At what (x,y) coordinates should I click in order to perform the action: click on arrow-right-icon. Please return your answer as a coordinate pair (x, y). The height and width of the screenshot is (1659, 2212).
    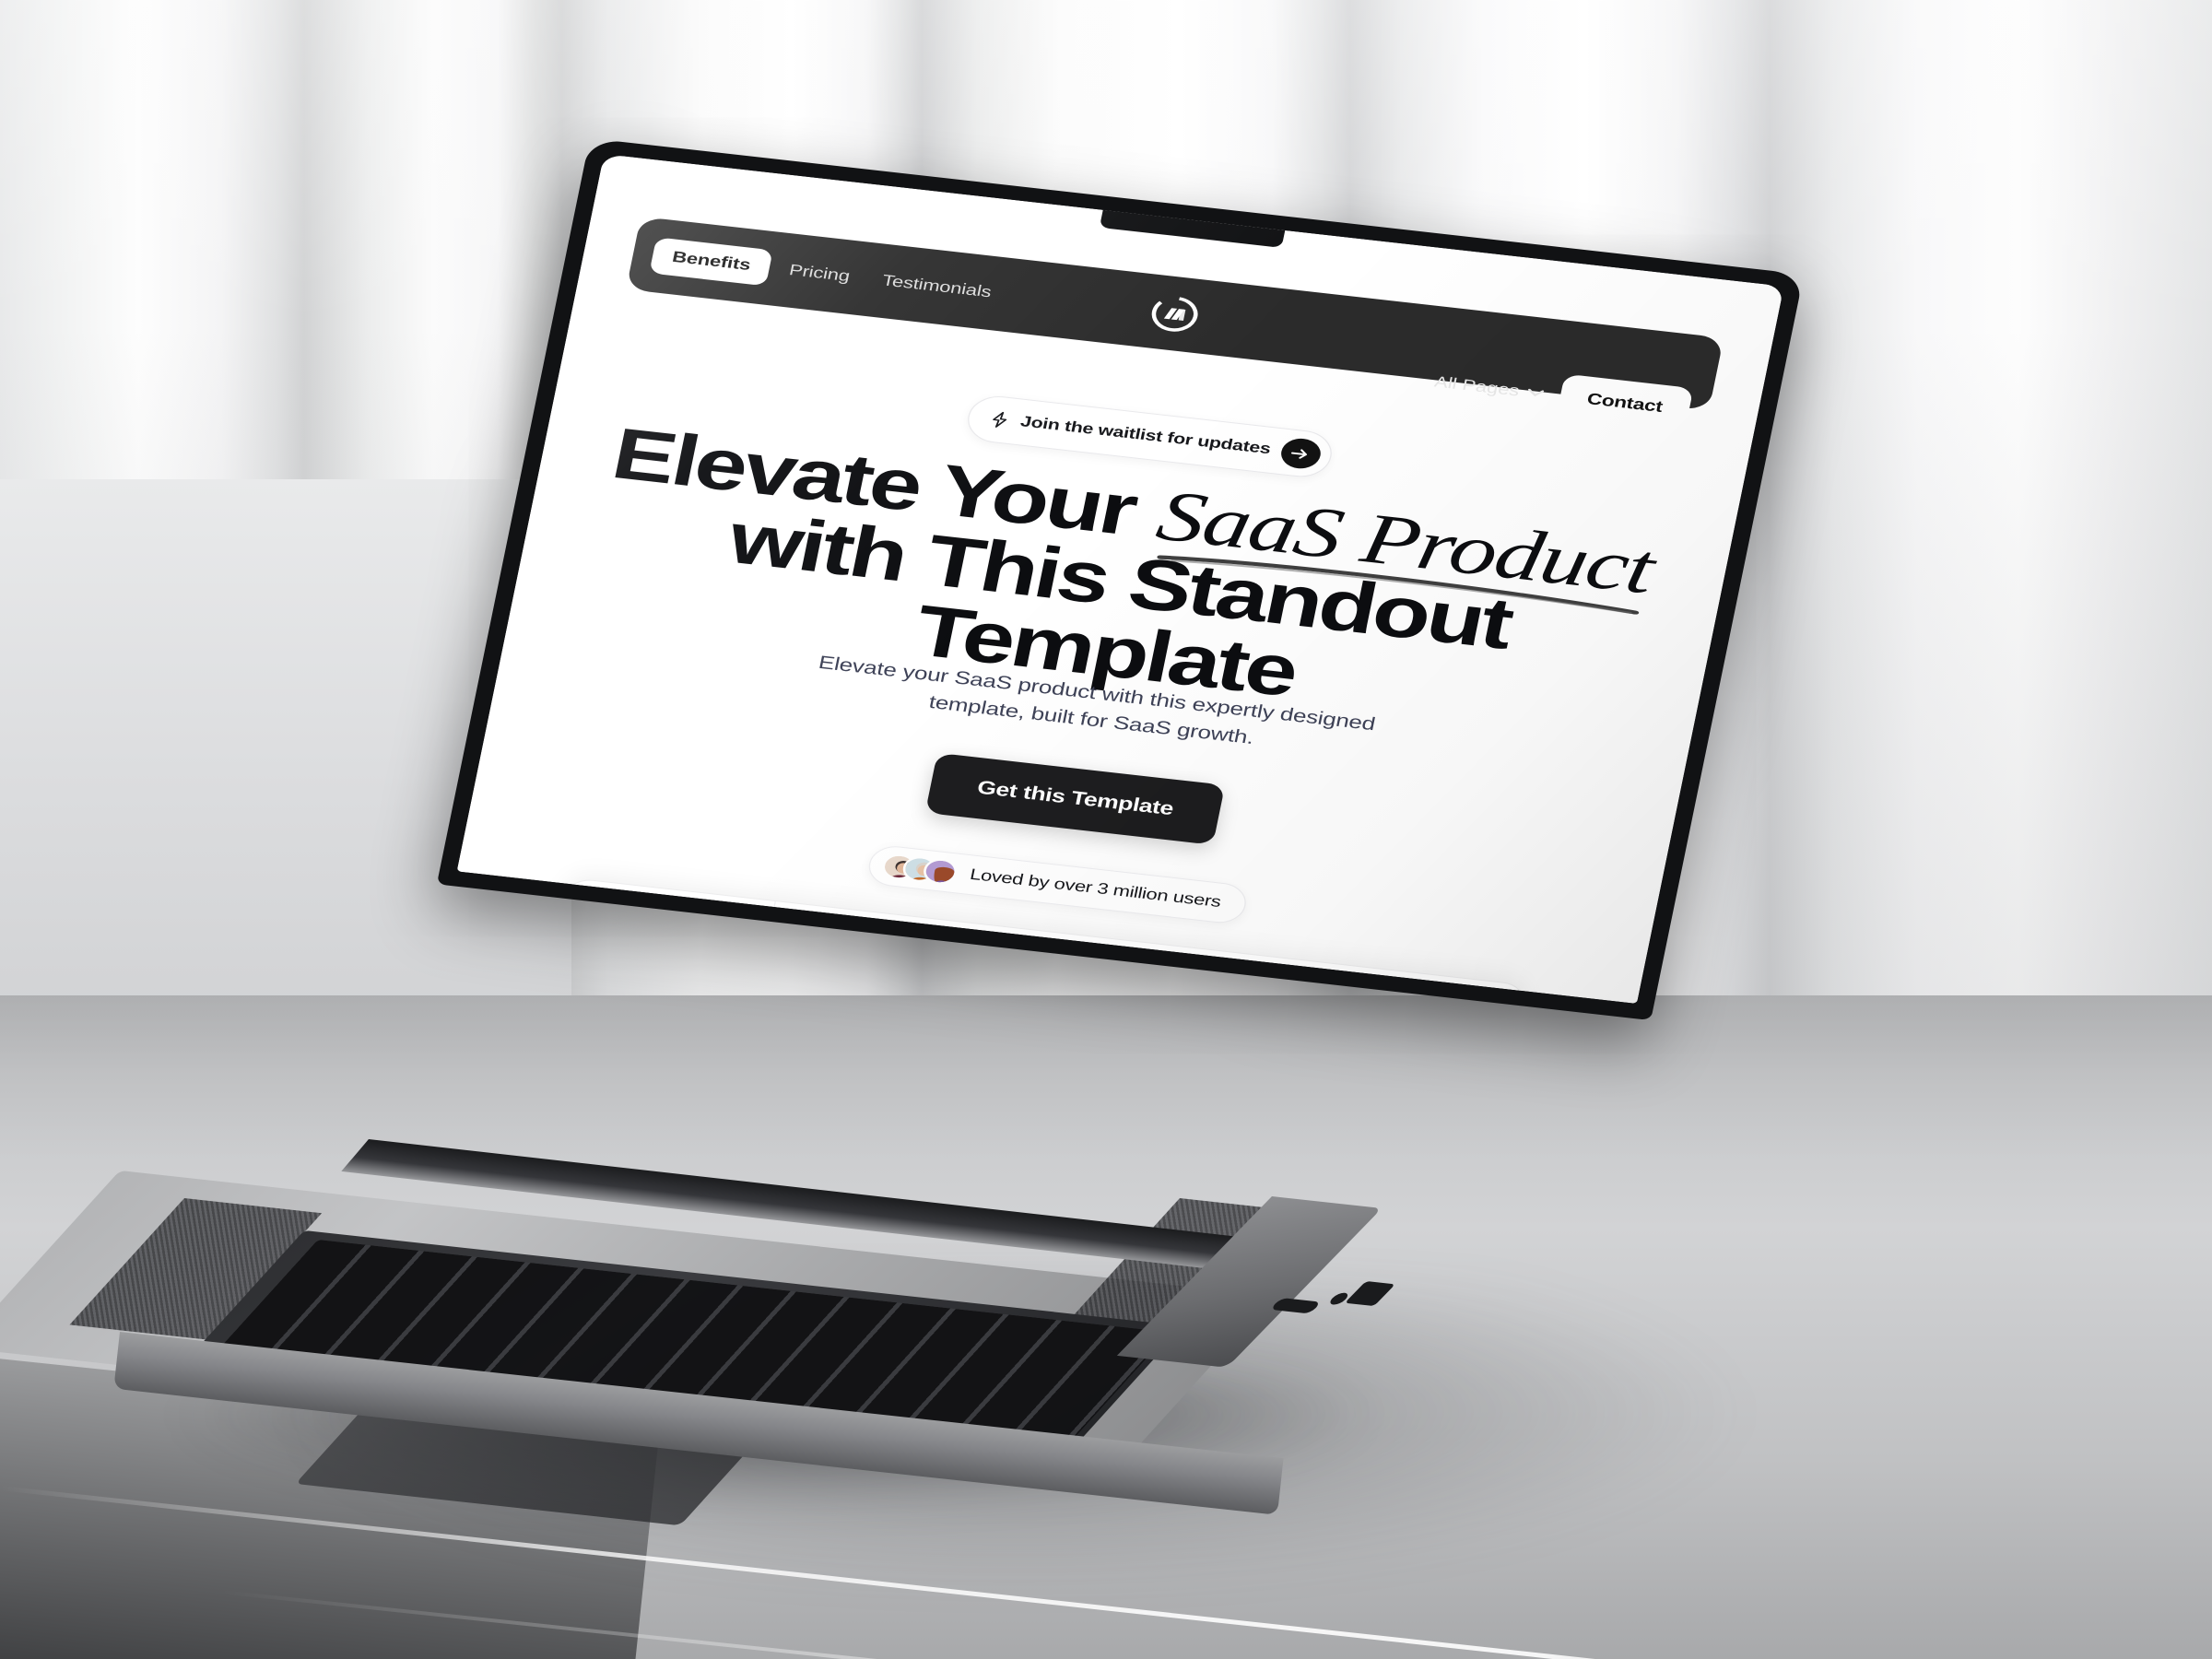
    Looking at the image, I should click on (1300, 453).